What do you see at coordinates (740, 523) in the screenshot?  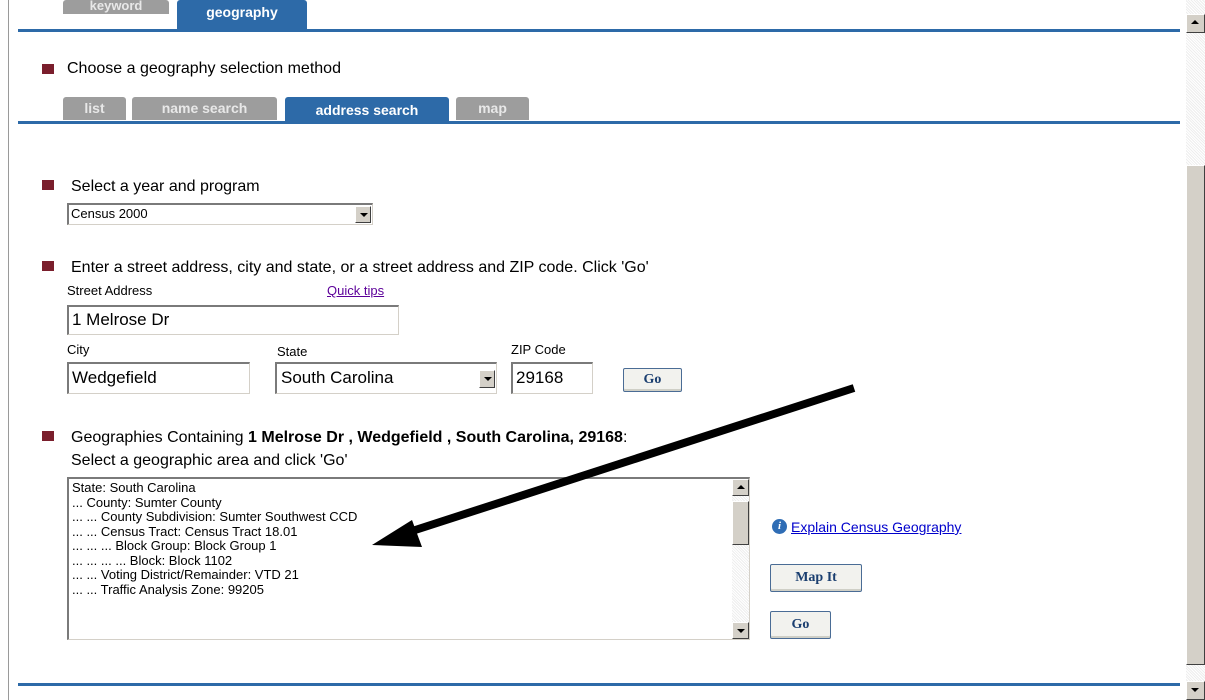 I see `scroll-thumb` at bounding box center [740, 523].